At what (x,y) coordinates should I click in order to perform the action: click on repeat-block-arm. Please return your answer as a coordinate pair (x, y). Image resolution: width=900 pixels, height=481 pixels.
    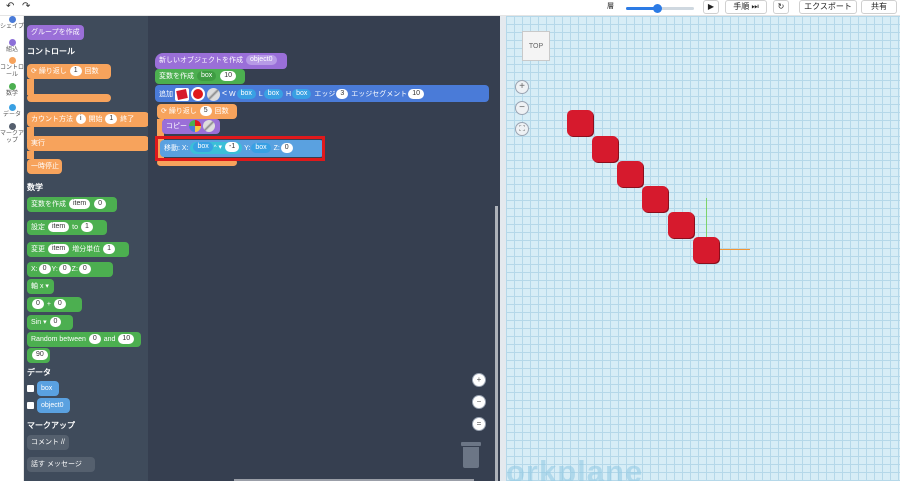
    Looking at the image, I should click on (30, 87).